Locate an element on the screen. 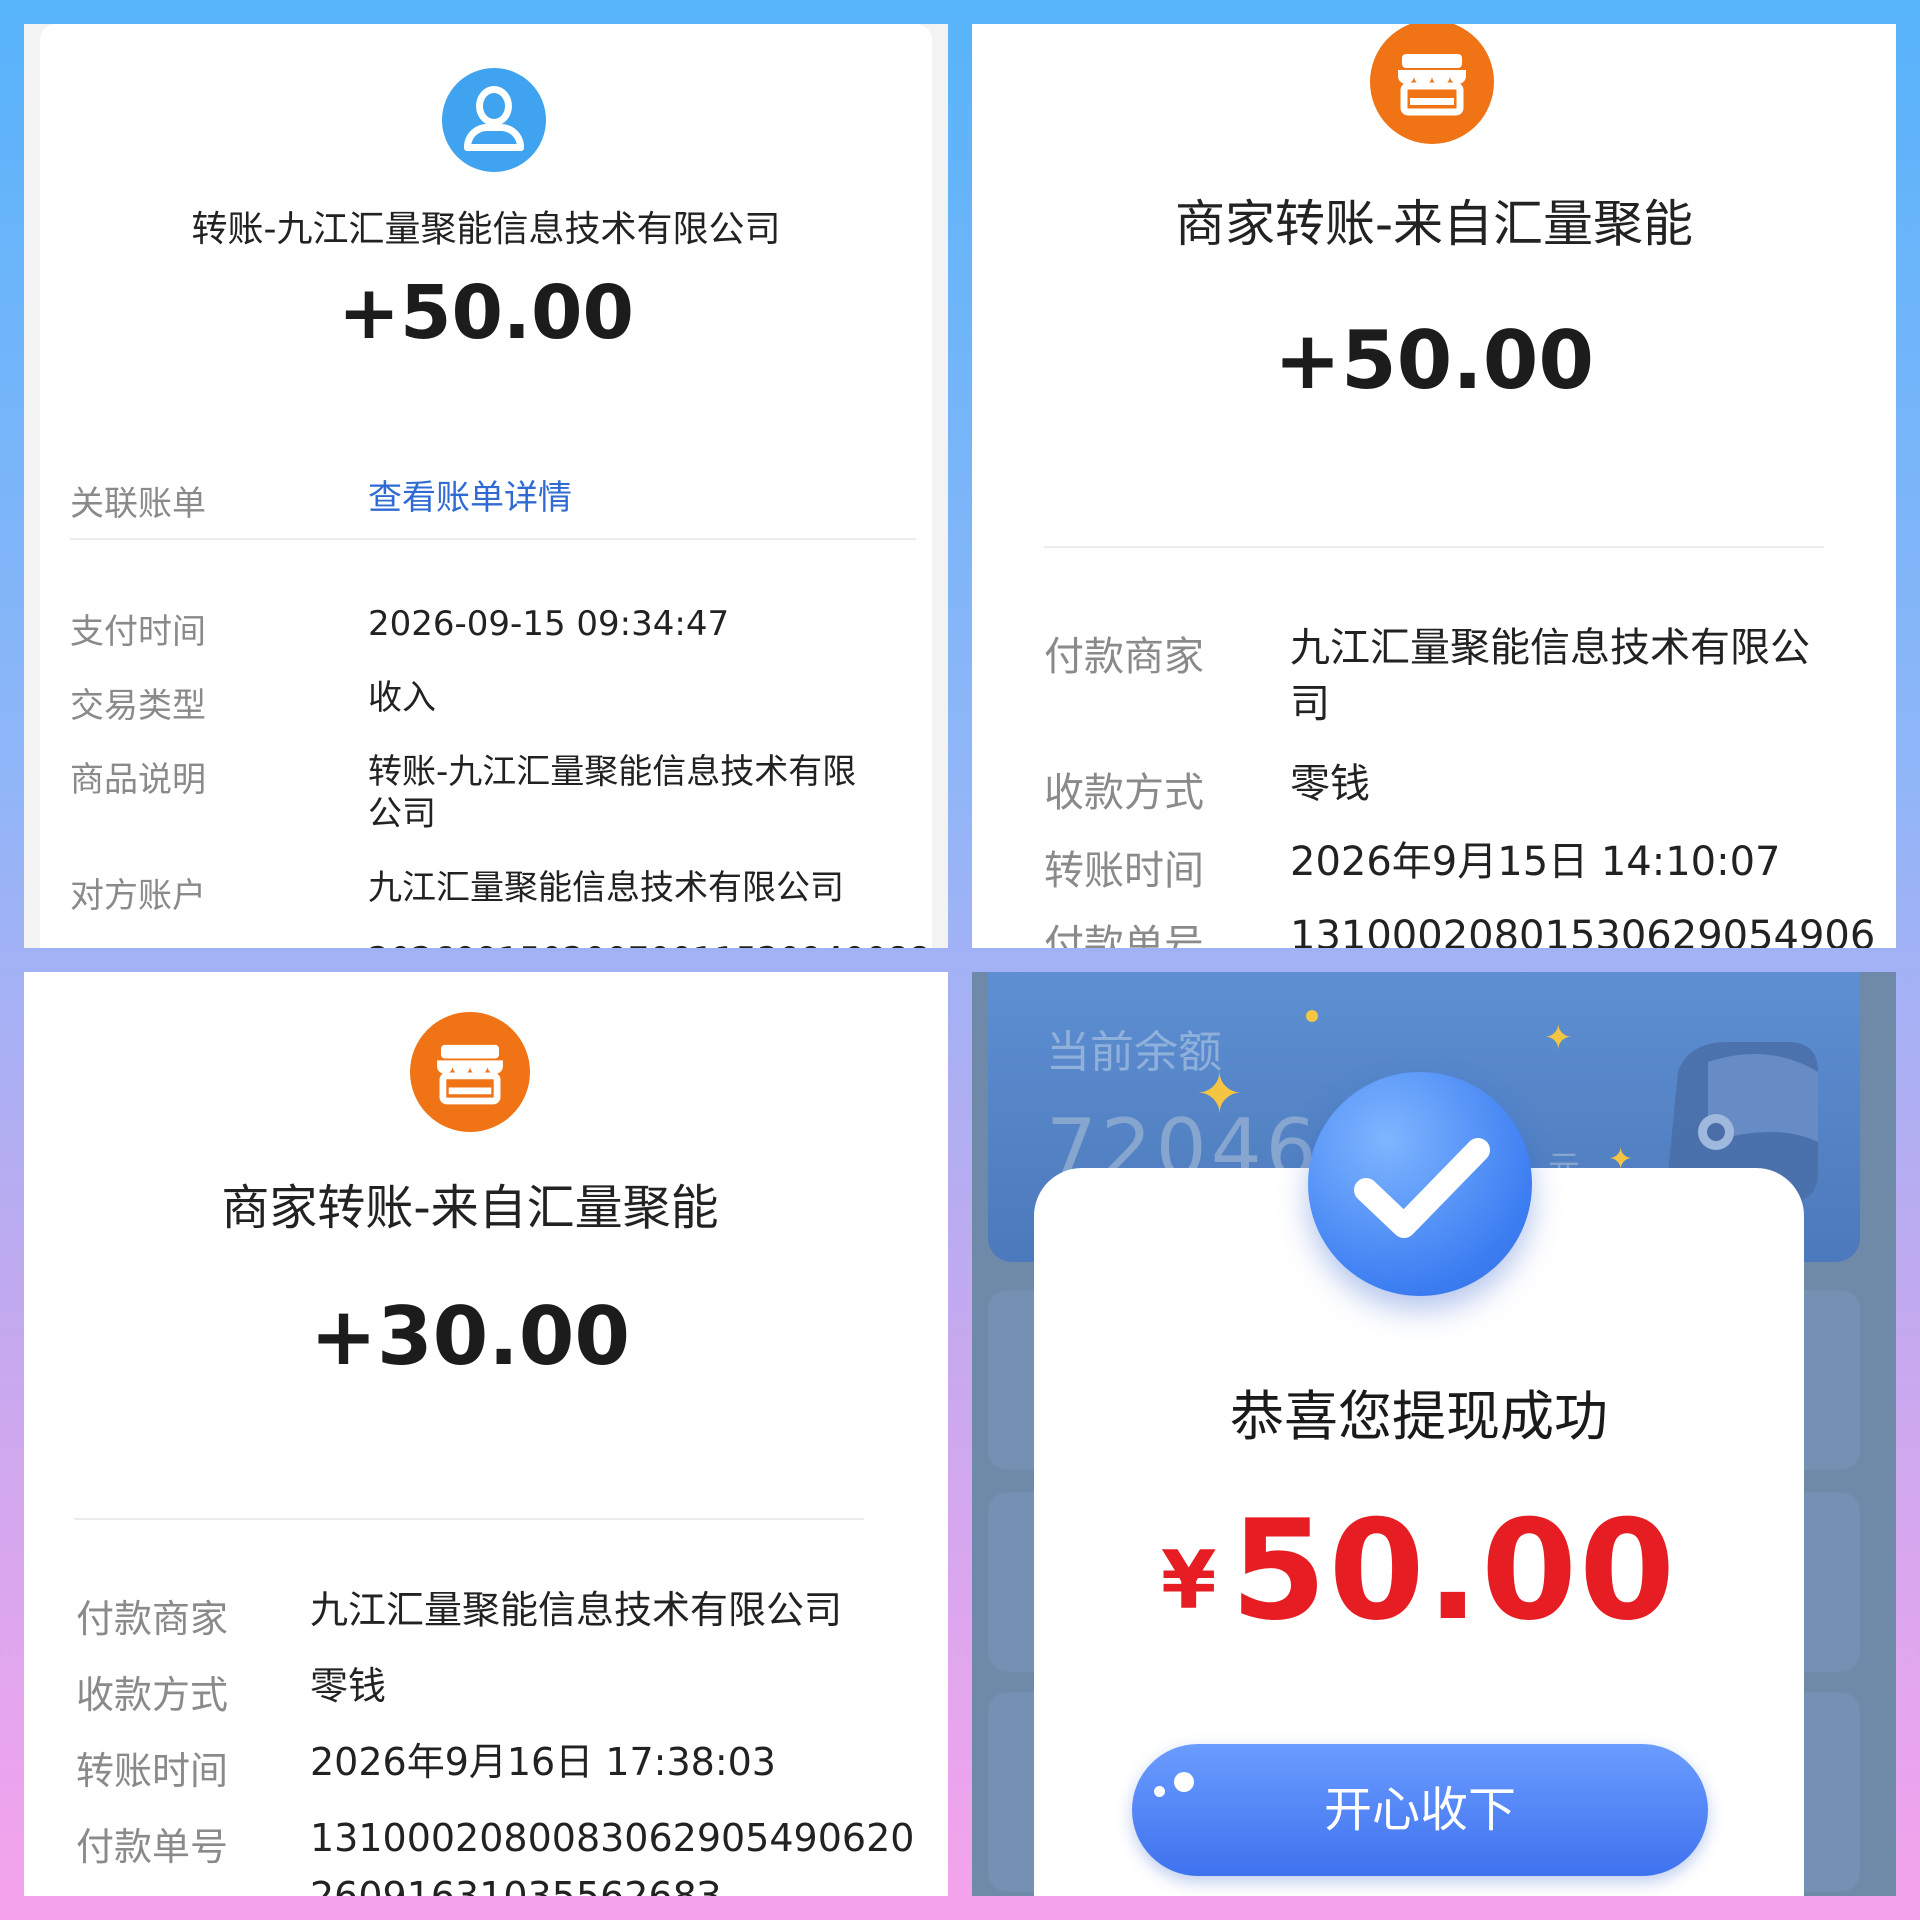 This screenshot has height=1920, width=1920. accept-button-label: 开心收下 is located at coordinates (1419, 1810).